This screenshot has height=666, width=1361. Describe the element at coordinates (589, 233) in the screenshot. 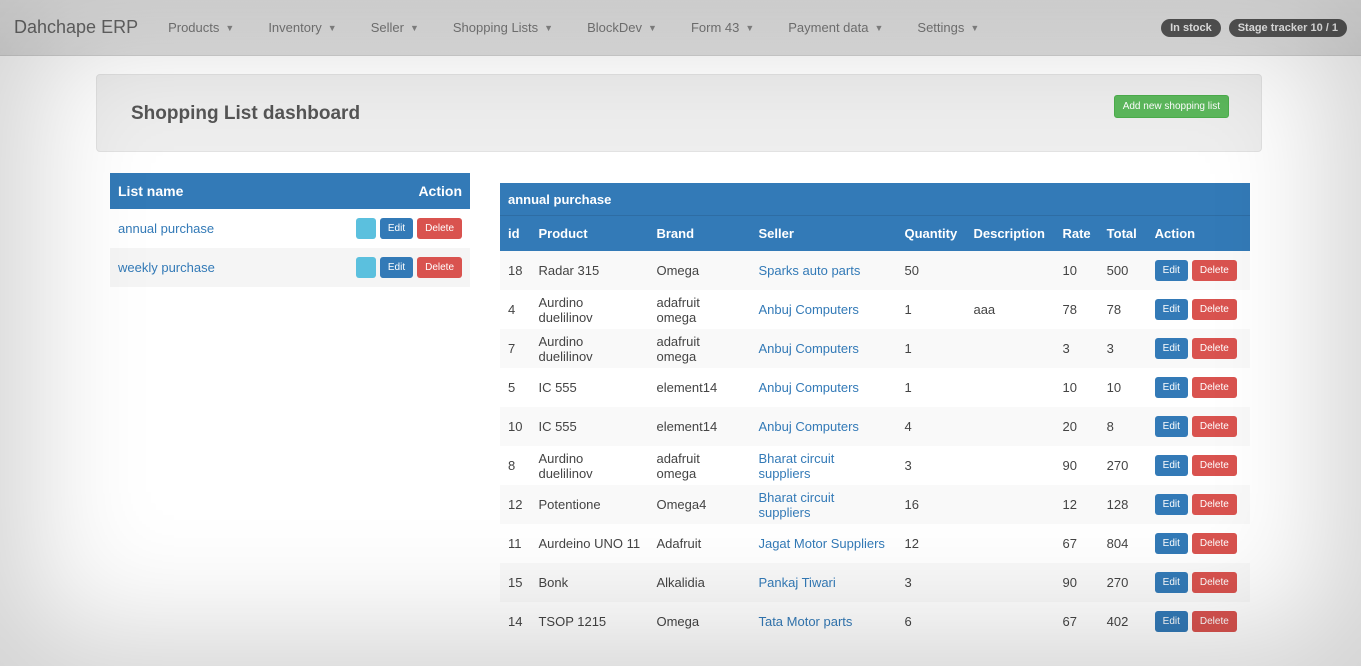

I see `col-product: Product` at that location.